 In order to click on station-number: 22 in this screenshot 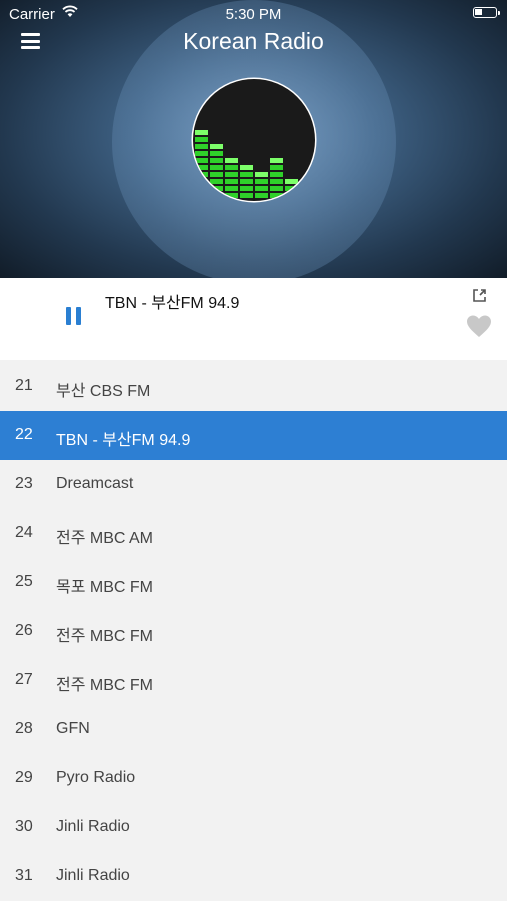, I will do `click(24, 434)`.